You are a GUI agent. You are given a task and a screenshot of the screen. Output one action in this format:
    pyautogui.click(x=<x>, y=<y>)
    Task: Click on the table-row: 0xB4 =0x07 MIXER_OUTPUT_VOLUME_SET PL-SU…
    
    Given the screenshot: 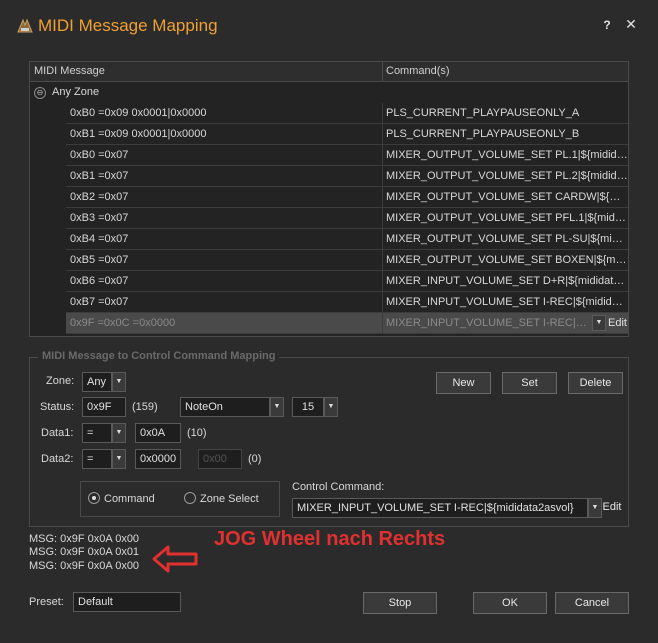 What is the action you would take?
    pyautogui.click(x=347, y=239)
    